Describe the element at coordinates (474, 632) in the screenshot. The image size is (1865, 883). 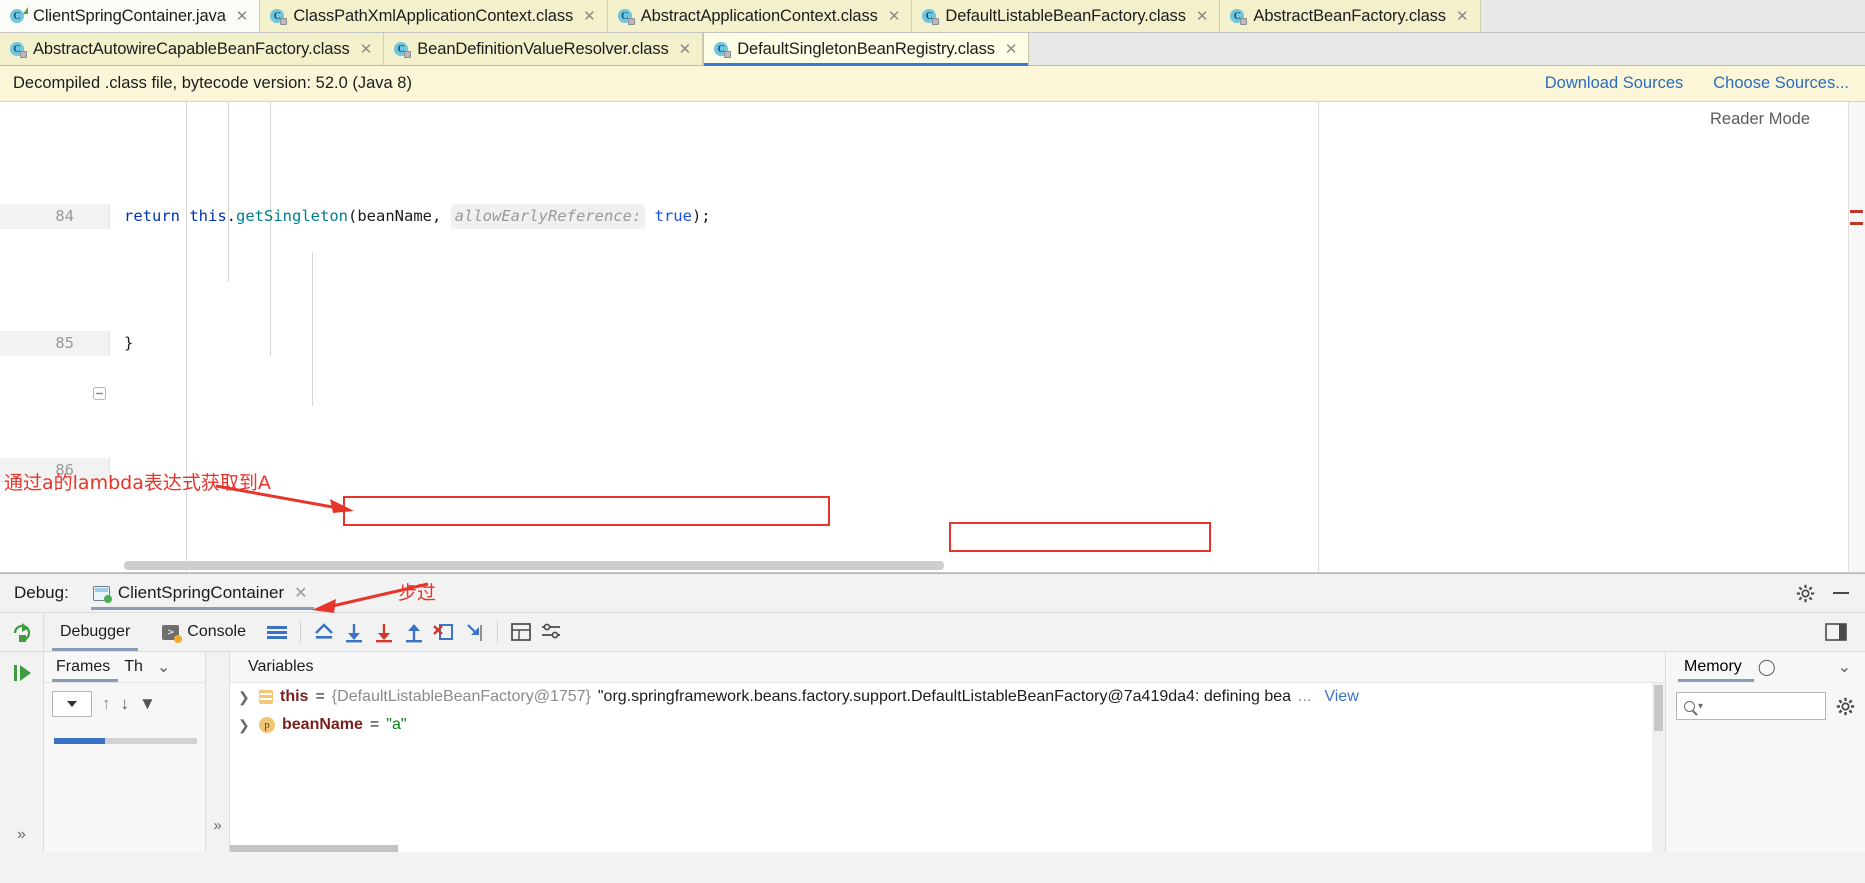
I see `run-to-cursor-icon` at that location.